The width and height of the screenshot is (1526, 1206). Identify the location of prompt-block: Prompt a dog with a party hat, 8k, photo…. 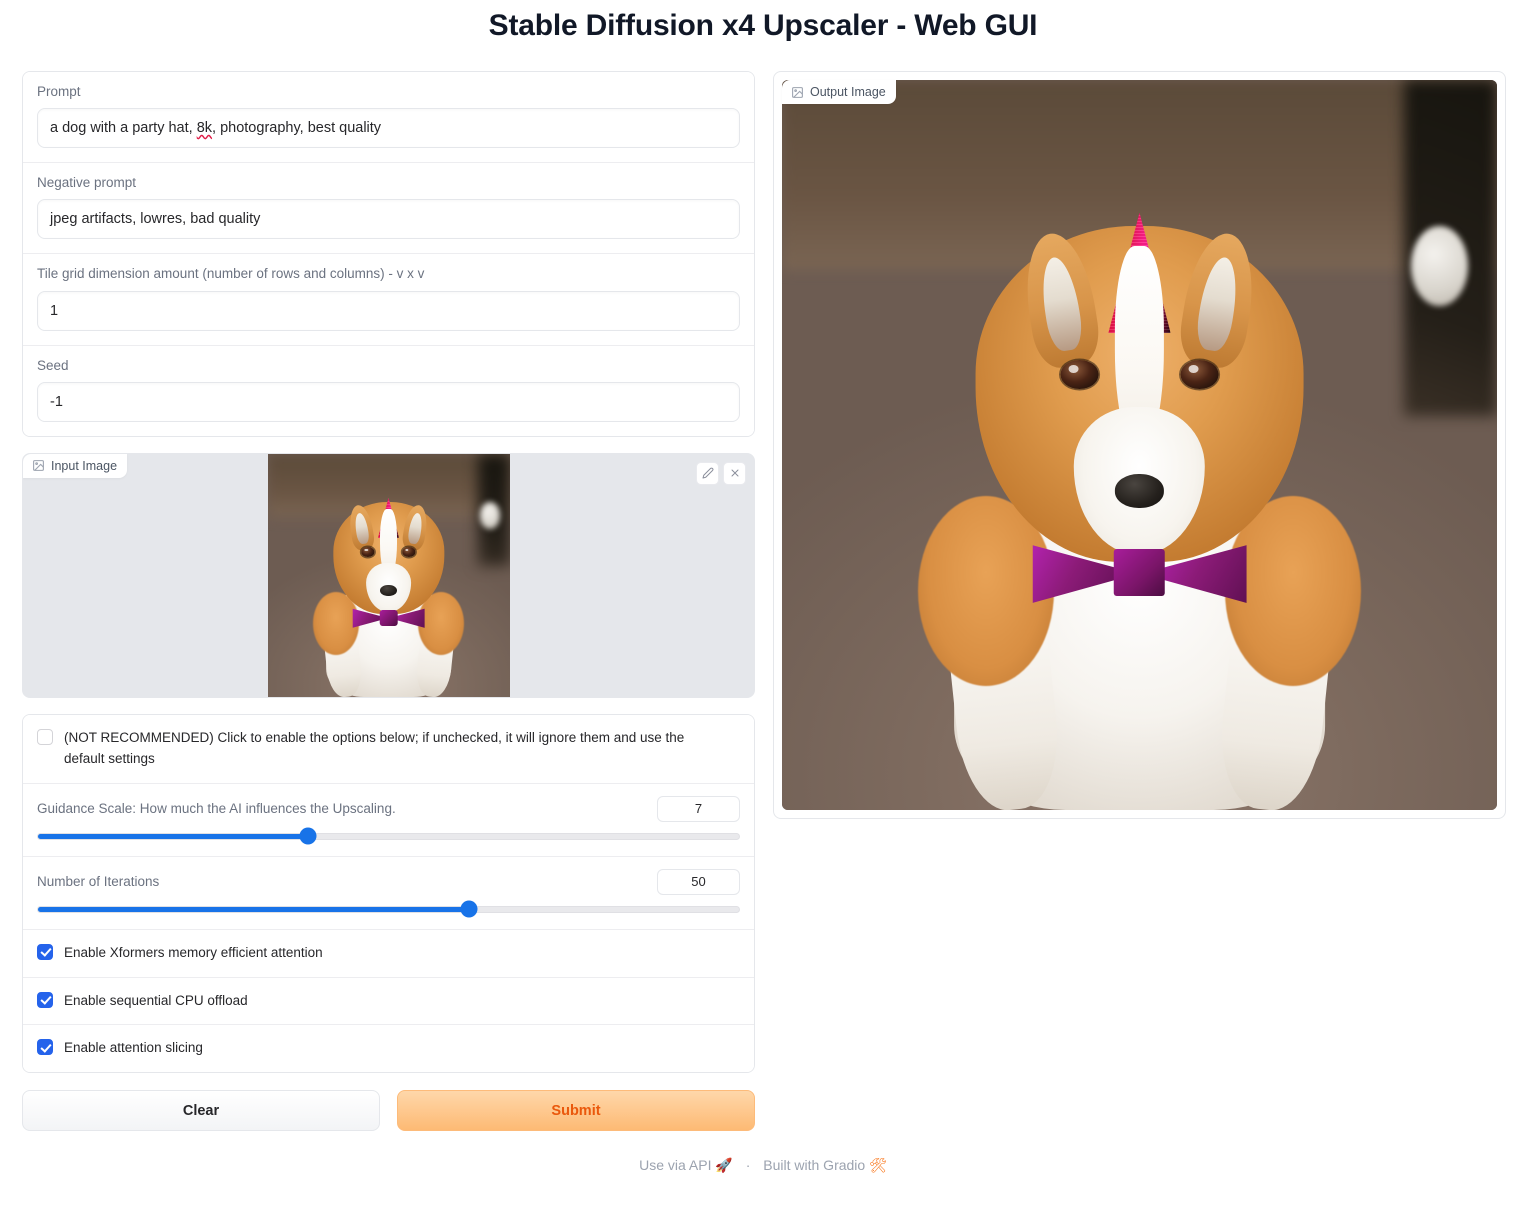
(388, 118).